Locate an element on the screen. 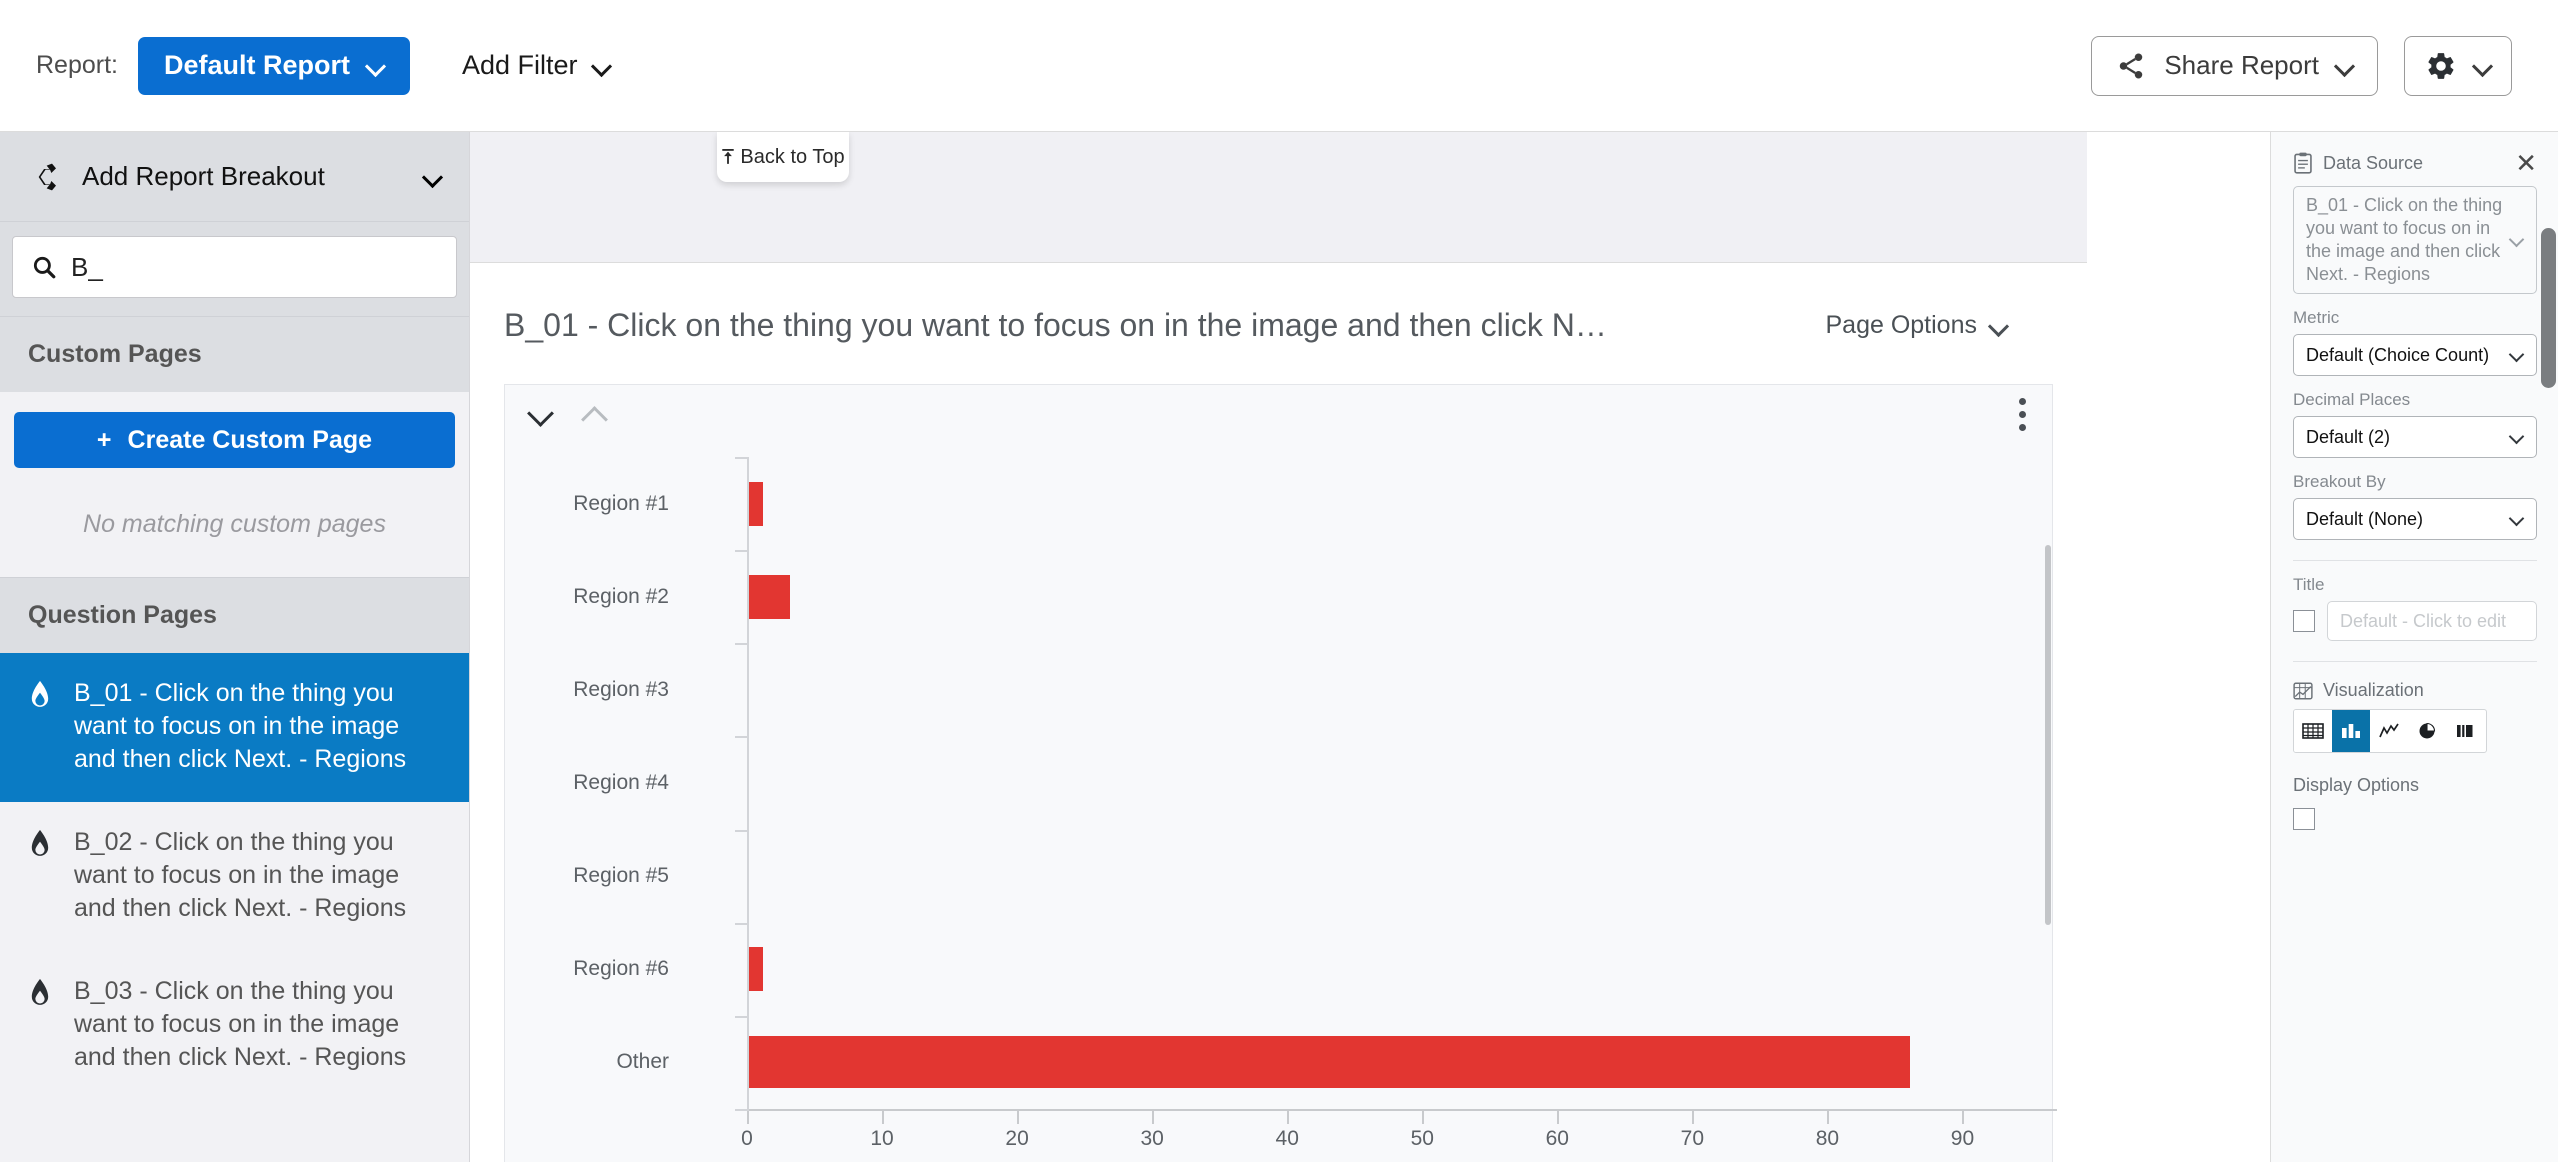 The image size is (2558, 1162). x-axis-label: 40 is located at coordinates (1287, 1138).